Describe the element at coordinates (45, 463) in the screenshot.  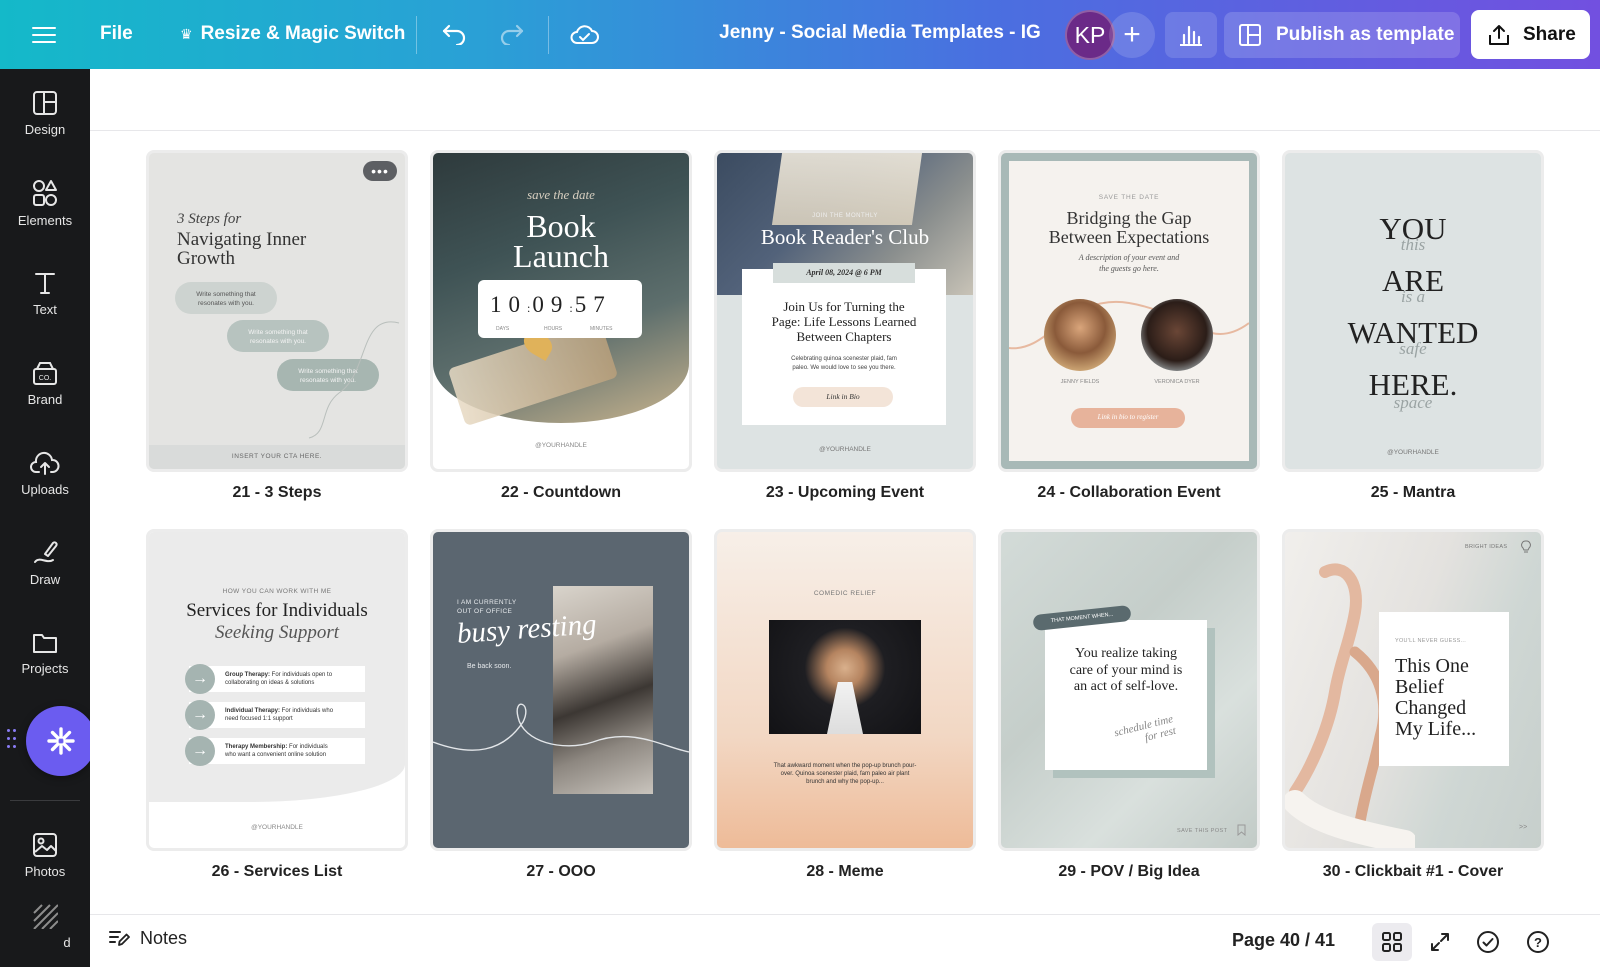
I see `uploads-icon` at that location.